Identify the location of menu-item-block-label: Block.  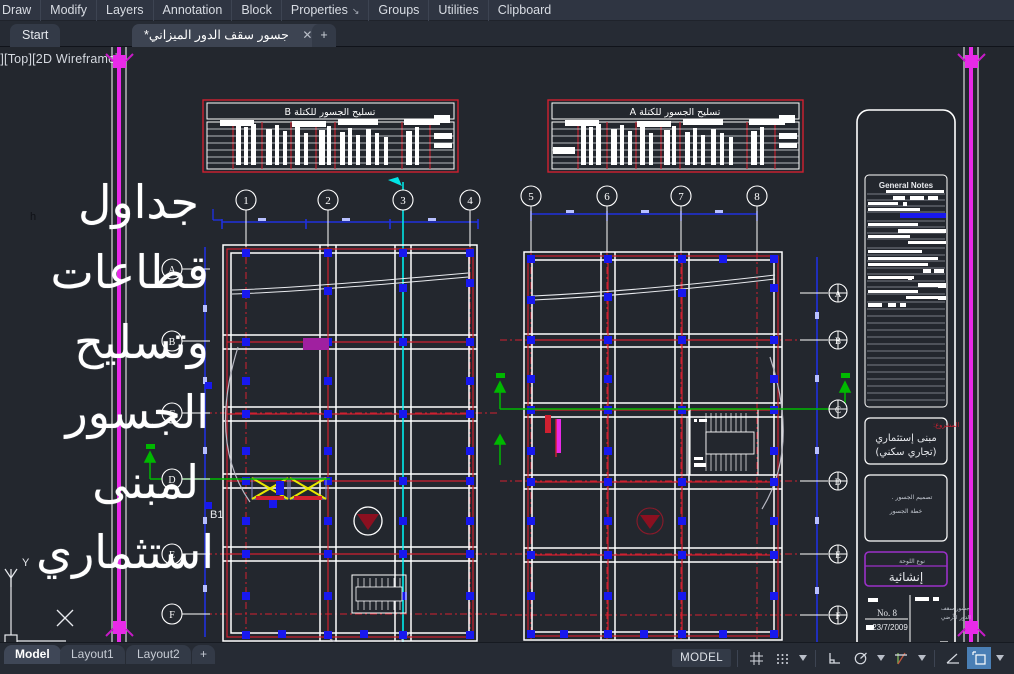
(256, 9).